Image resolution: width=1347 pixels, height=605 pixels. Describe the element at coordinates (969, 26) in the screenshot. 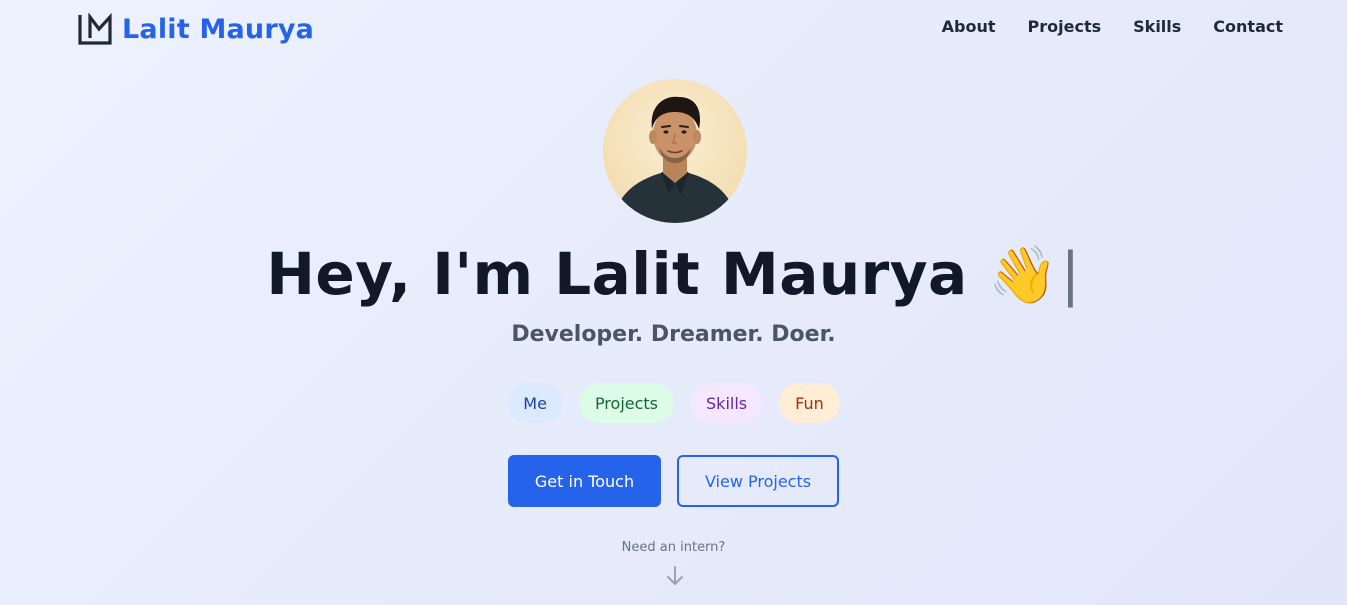

I see `nav-about-link: About` at that location.